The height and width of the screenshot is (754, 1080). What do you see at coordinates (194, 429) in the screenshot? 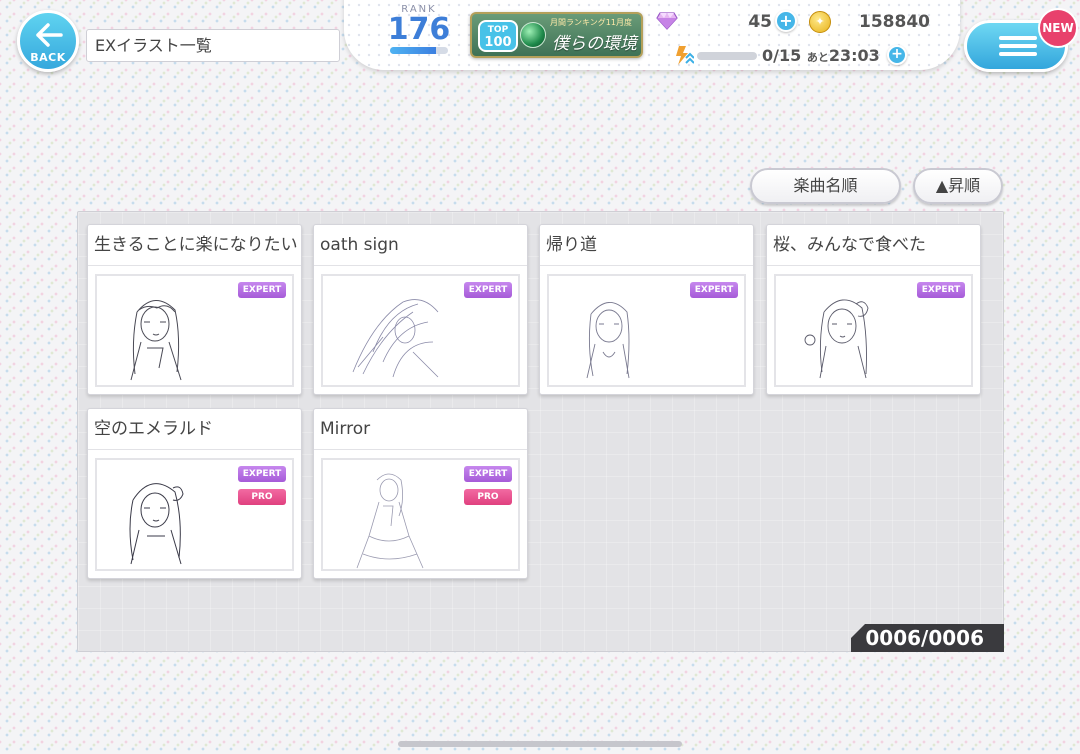
I see `card-title: 空のエメラルド` at bounding box center [194, 429].